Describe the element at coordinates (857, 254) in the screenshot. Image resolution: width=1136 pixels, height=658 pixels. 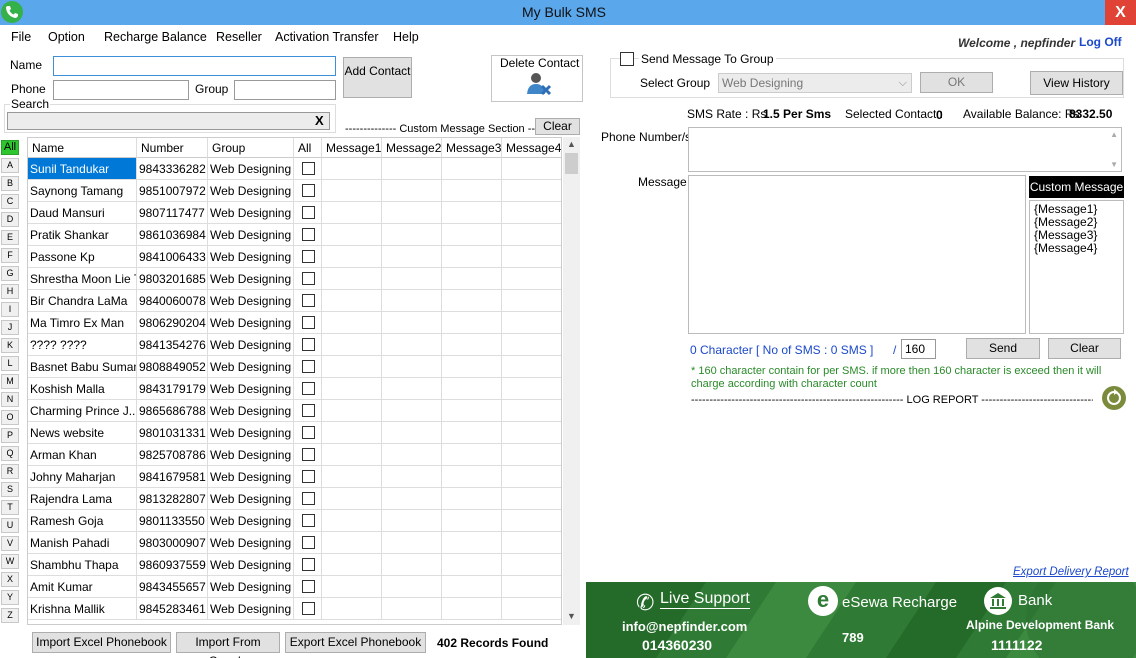
I see `message-input` at that location.